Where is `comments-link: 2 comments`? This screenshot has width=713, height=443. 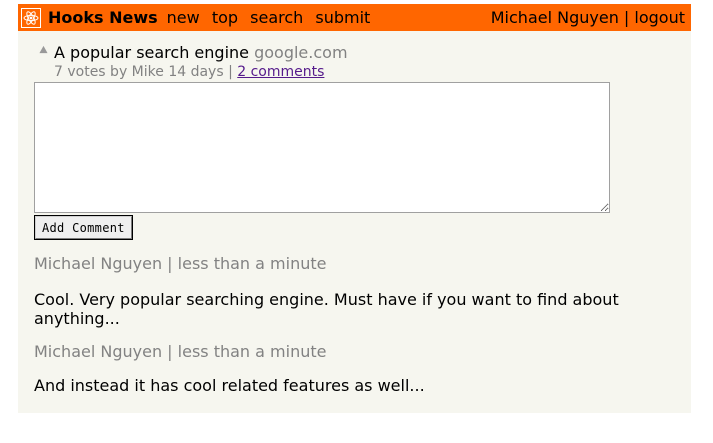
comments-link: 2 comments is located at coordinates (280, 72).